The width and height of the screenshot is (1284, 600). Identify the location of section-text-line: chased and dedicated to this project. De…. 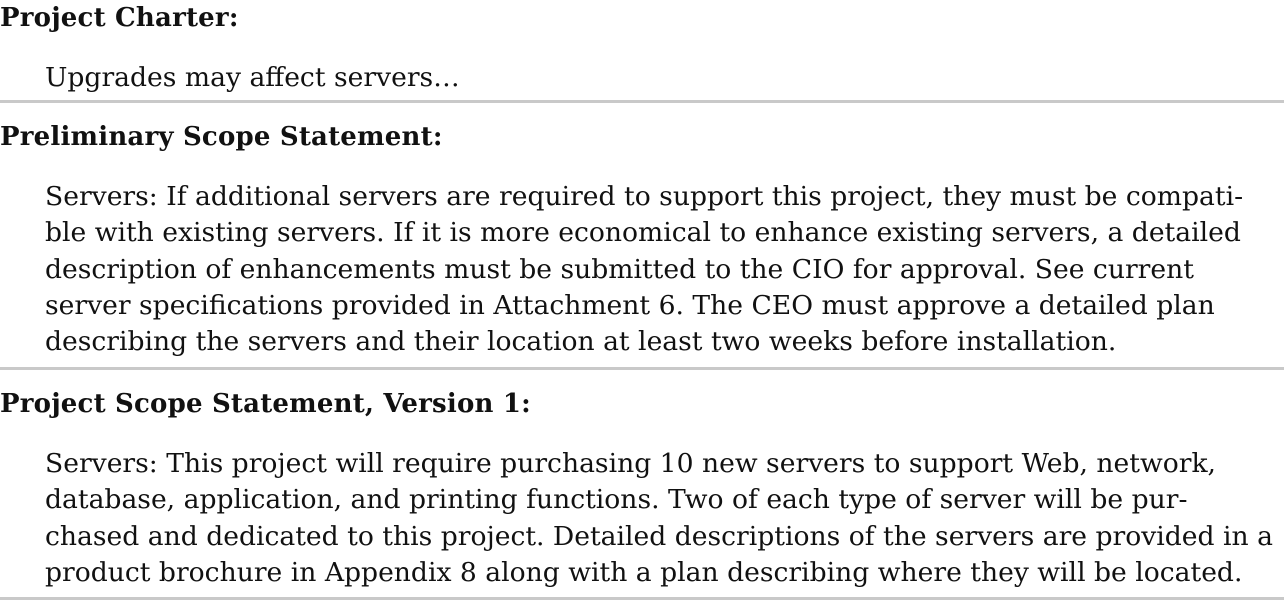
(659, 536).